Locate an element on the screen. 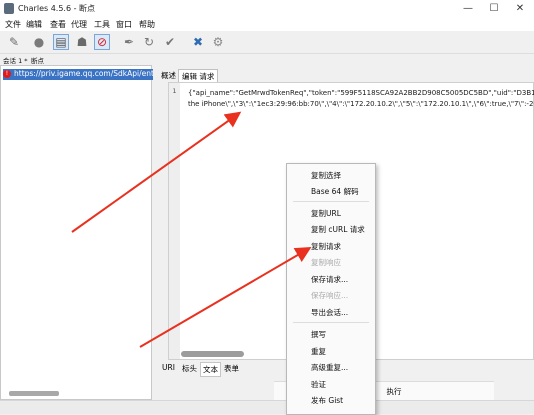 Image resolution: width=534 pixels, height=415 pixels. request-url: https://priv.igame.qq.com/SdkApi/entr is located at coordinates (83, 73).